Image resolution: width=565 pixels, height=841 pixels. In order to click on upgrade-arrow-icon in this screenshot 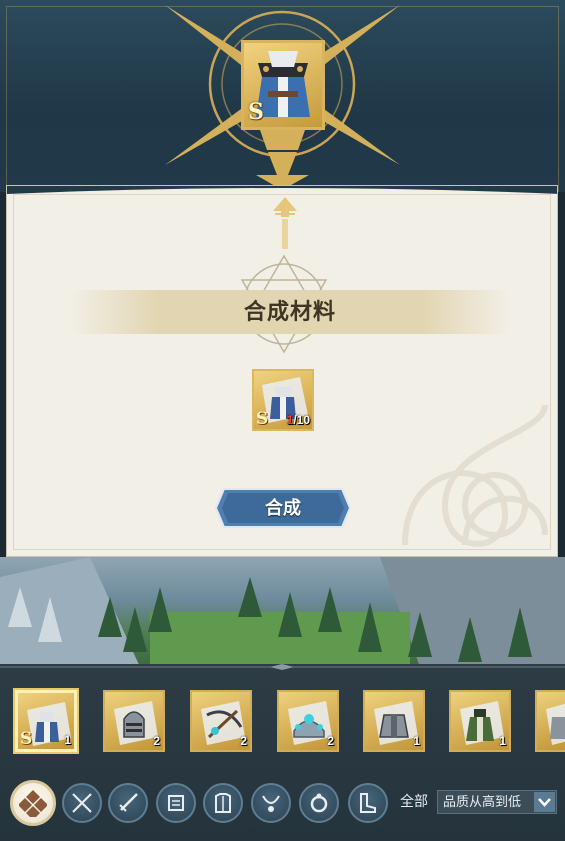, I will do `click(285, 223)`.